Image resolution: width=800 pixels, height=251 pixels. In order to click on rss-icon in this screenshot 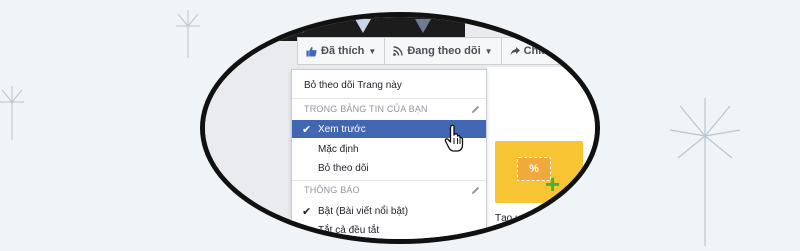, I will do `click(398, 51)`.